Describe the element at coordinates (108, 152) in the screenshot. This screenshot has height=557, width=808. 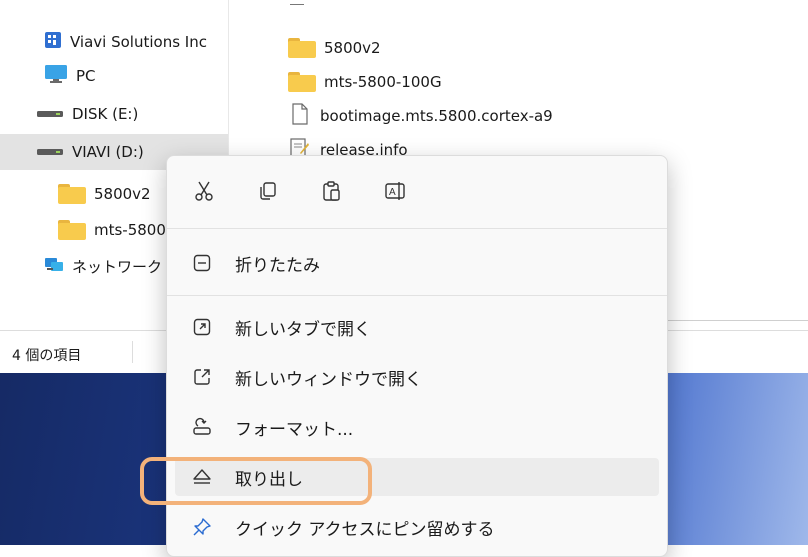
I see `nav-item-label: VIAVI (D:)` at that location.